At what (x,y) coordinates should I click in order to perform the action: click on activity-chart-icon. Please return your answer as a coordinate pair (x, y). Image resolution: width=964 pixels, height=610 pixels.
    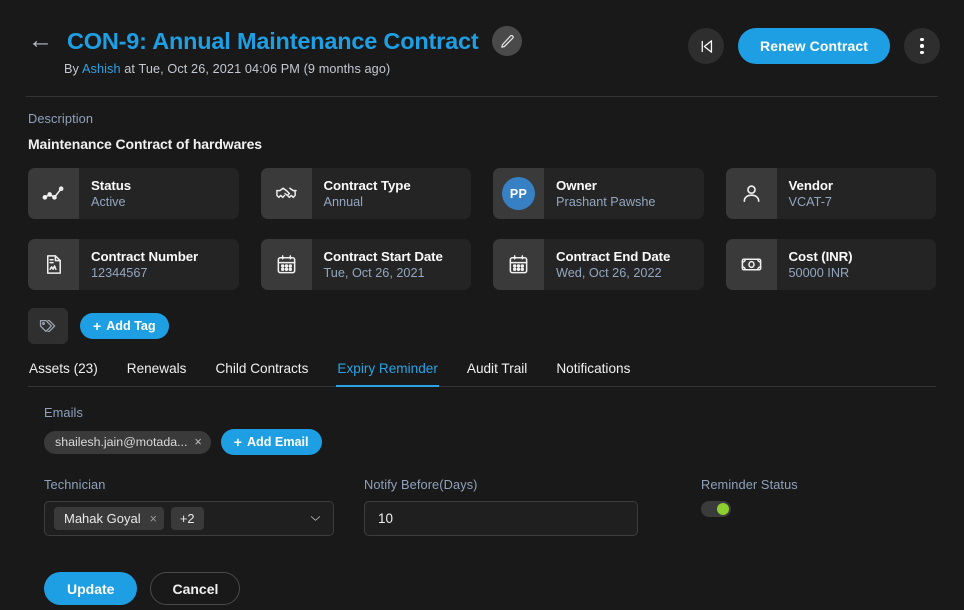
    Looking at the image, I should click on (53, 193).